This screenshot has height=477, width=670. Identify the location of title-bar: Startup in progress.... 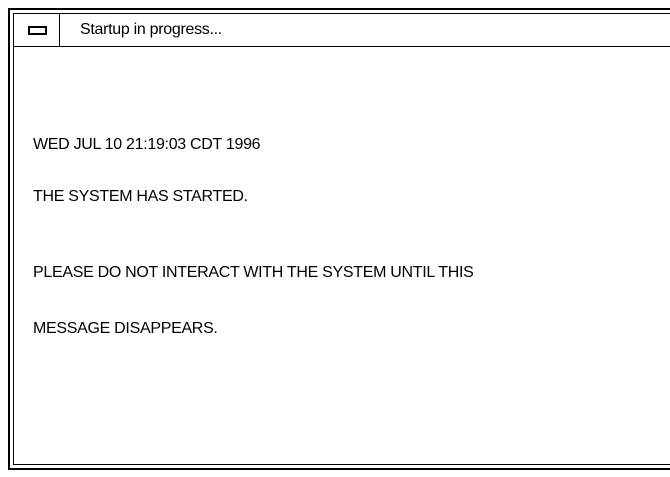
(342, 30).